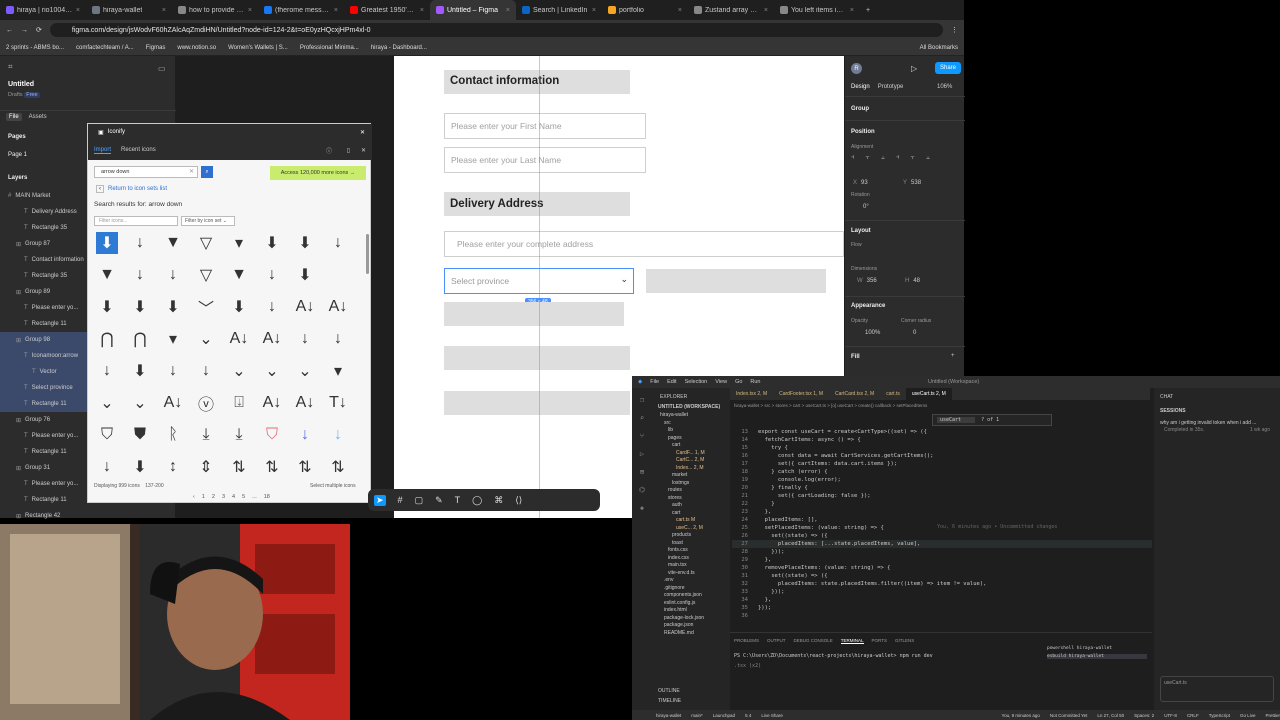 The image size is (1280, 720). Describe the element at coordinates (239, 435) in the screenshot. I see `icon-result: ⤓` at that location.